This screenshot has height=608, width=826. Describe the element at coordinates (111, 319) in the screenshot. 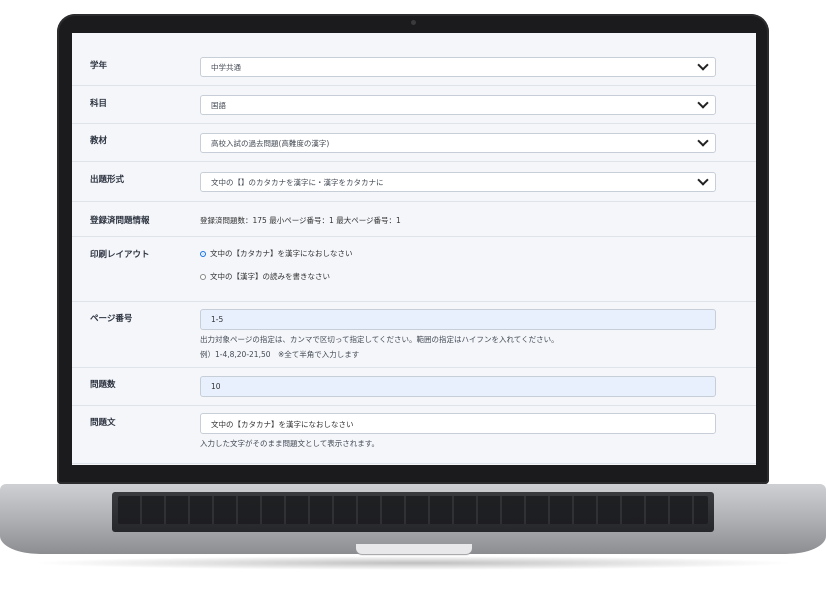

I see `page-label: ページ番号` at that location.